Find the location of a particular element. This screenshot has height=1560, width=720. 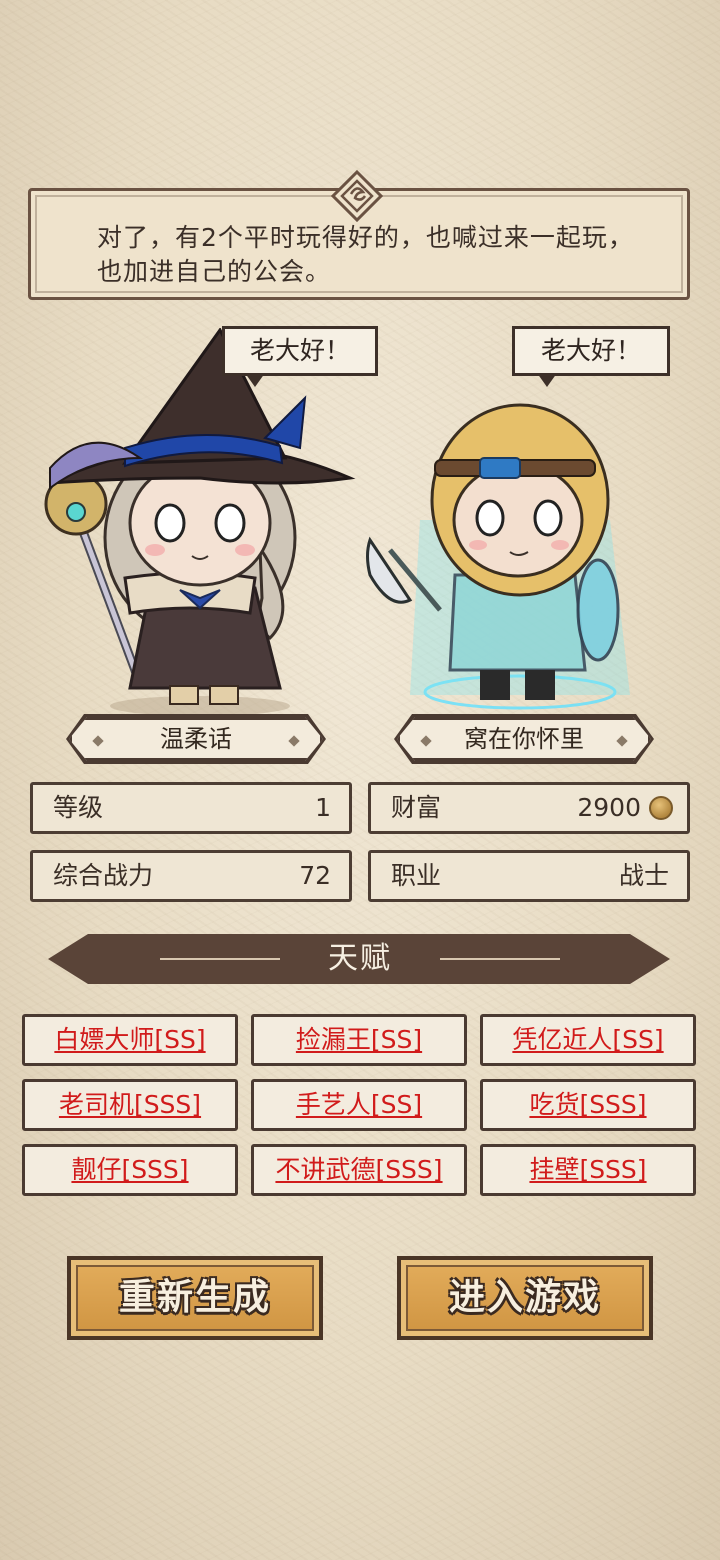

talent-label: 不讲武德[SSS] is located at coordinates (358, 1169).